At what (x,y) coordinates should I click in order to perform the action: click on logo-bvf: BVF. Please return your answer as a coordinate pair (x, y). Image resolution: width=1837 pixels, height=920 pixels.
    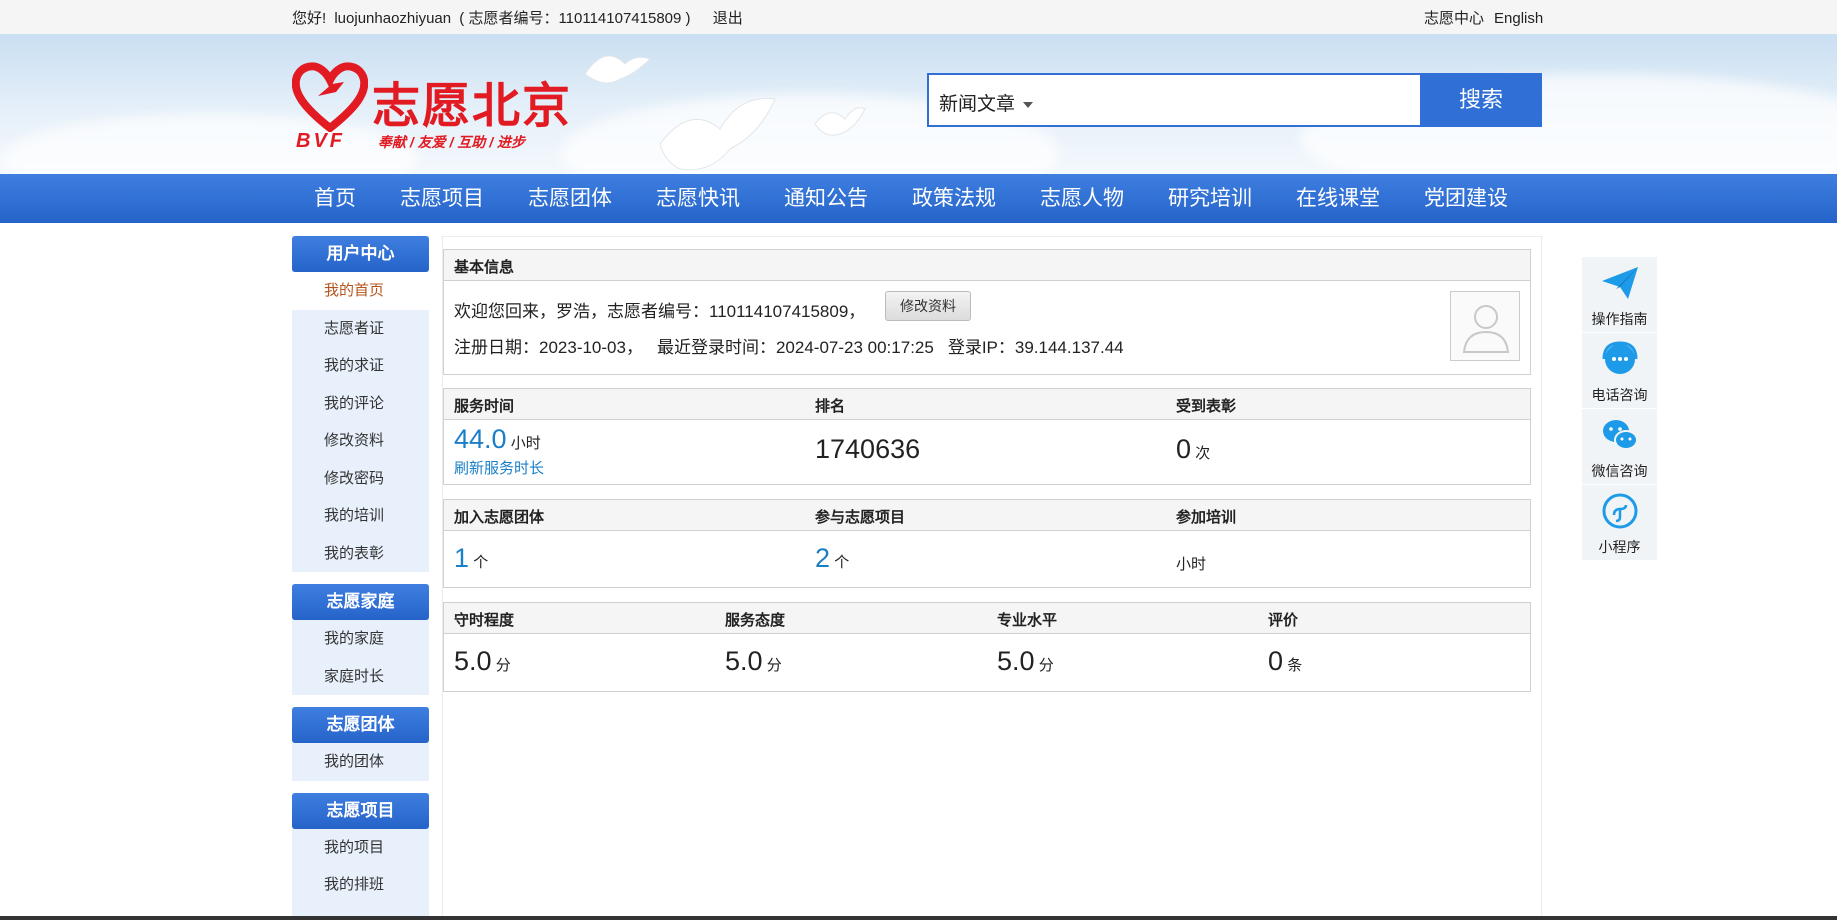
    Looking at the image, I should click on (320, 141).